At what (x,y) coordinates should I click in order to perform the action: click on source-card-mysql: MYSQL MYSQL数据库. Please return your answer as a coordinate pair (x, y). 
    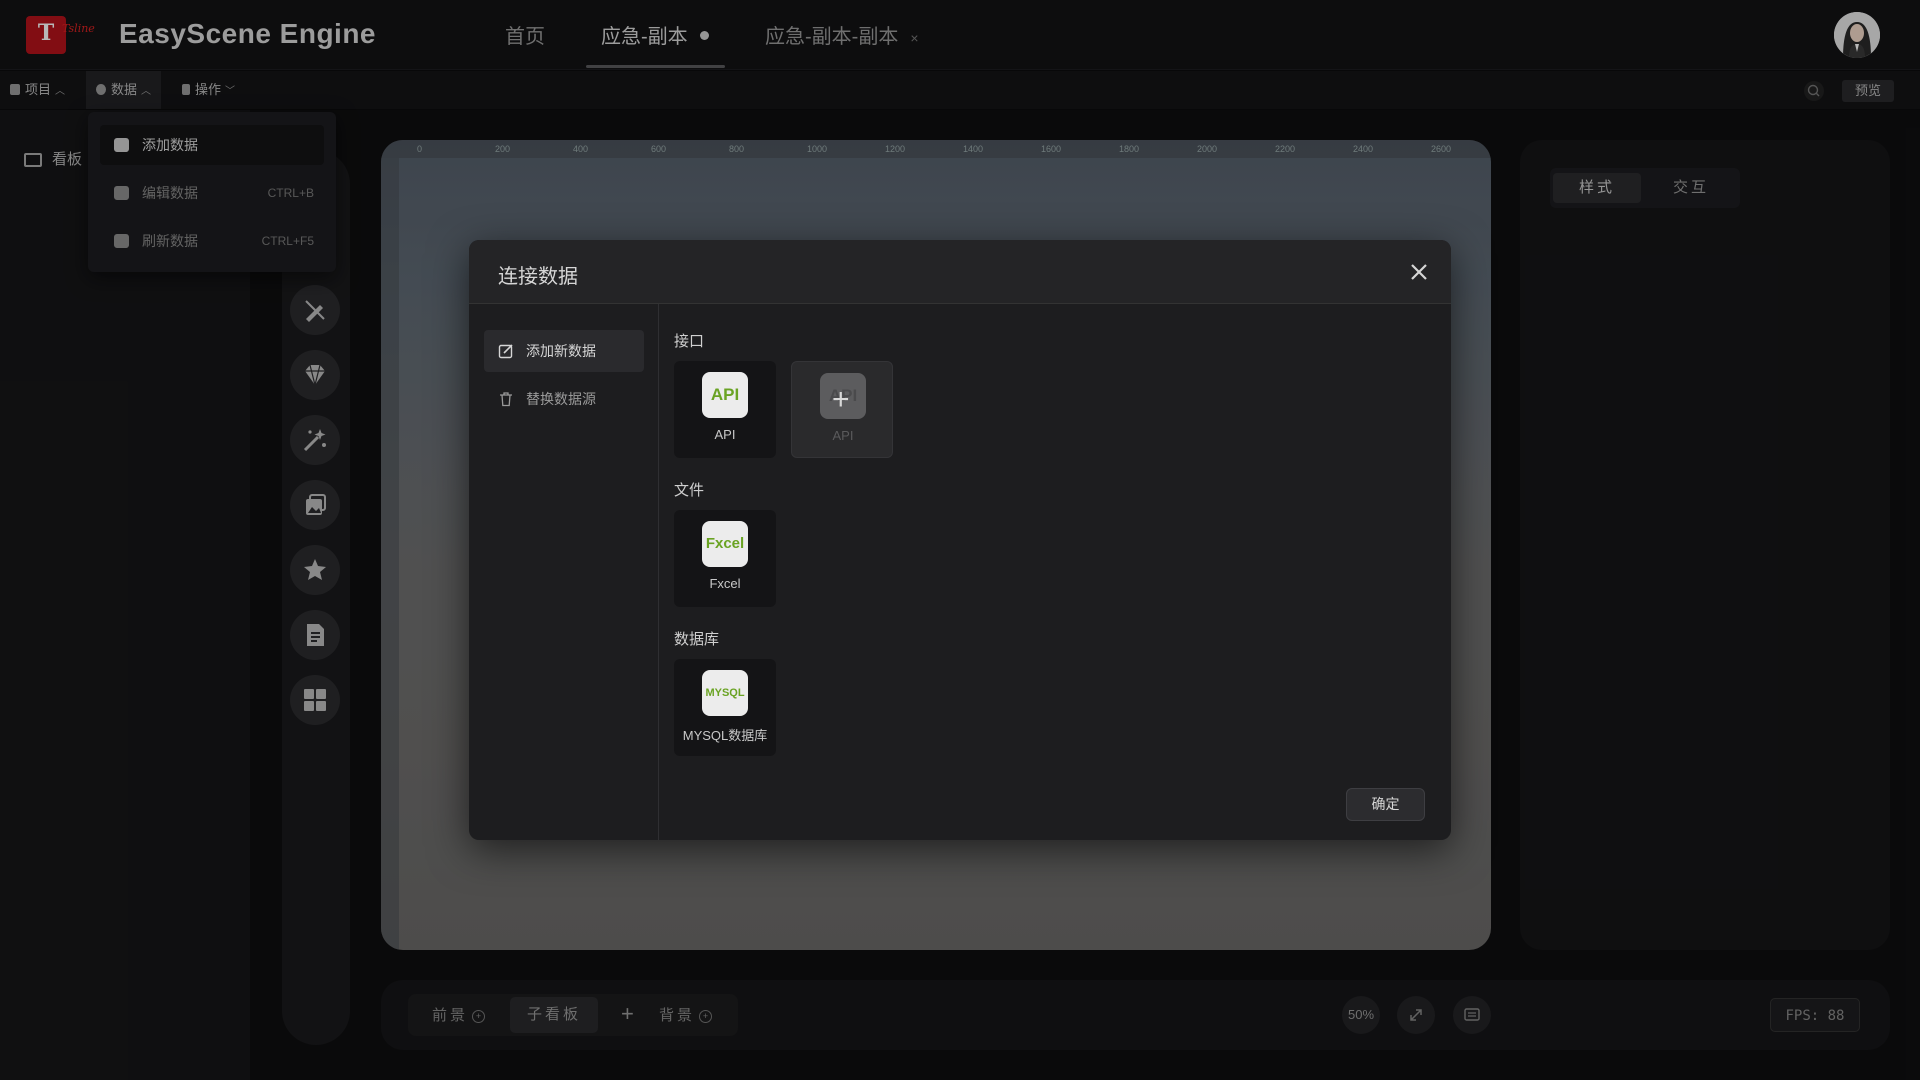
    Looking at the image, I should click on (725, 707).